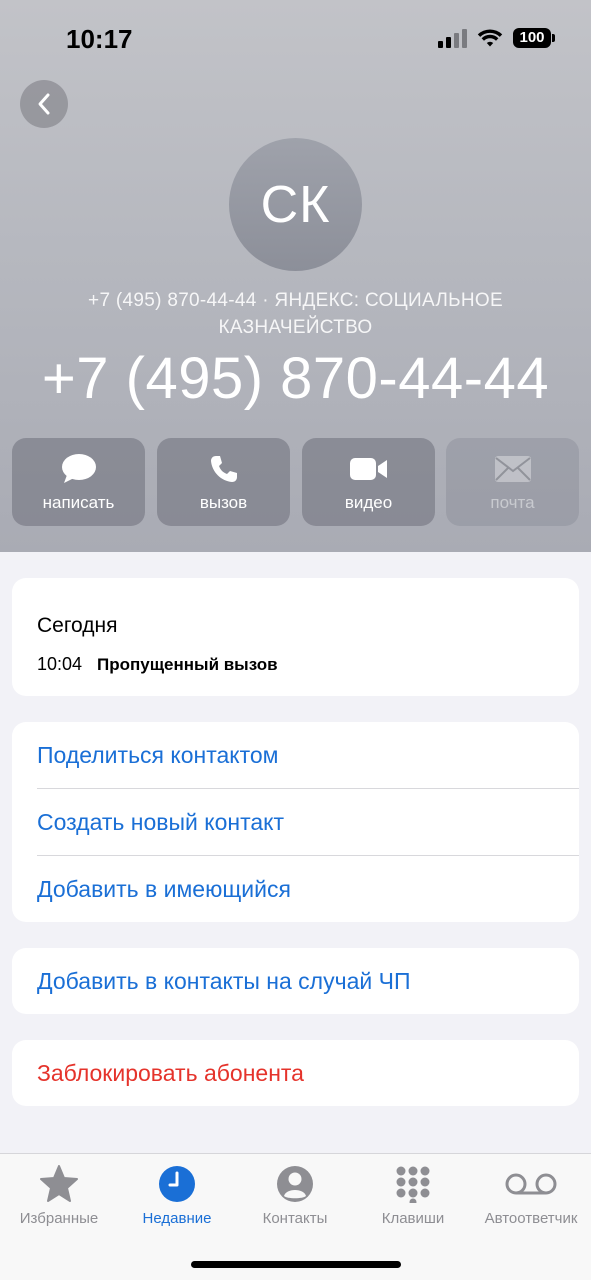 The image size is (591, 1280). I want to click on block-caller-card: Заблокировать абонента, so click(295, 1073).